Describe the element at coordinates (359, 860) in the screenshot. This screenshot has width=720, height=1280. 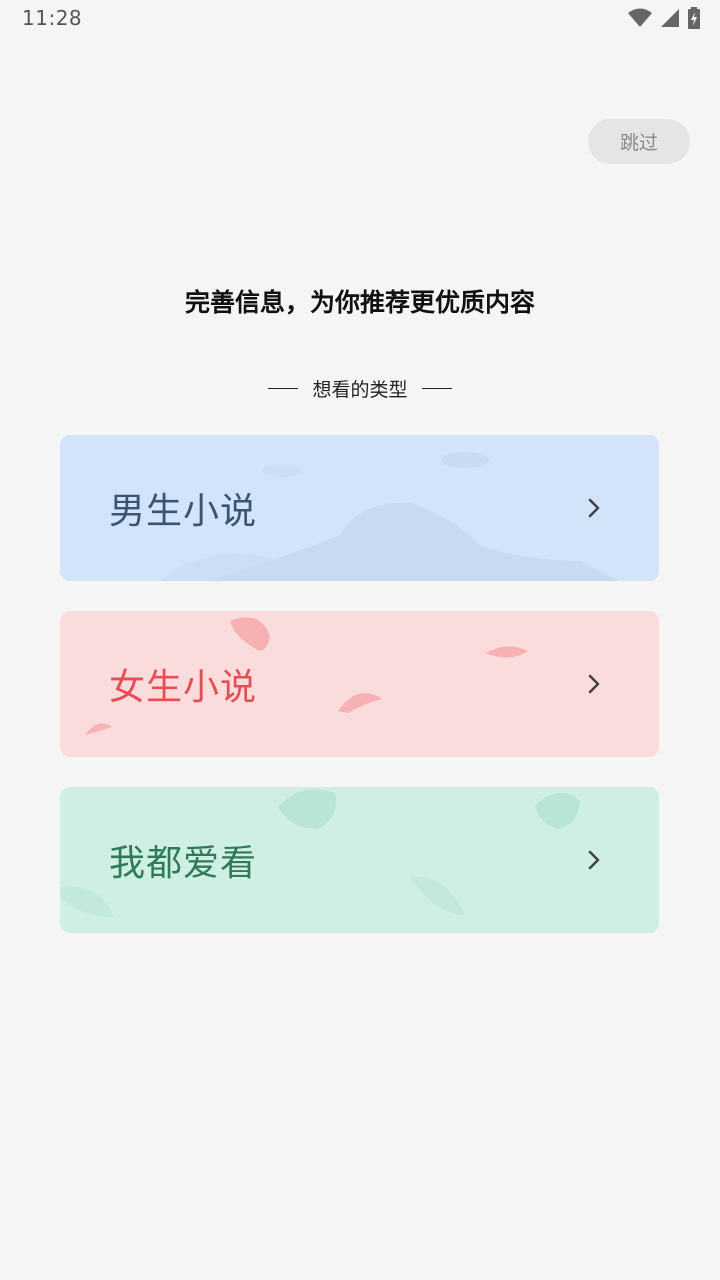
I see `card-like-all: 我都爱看` at that location.